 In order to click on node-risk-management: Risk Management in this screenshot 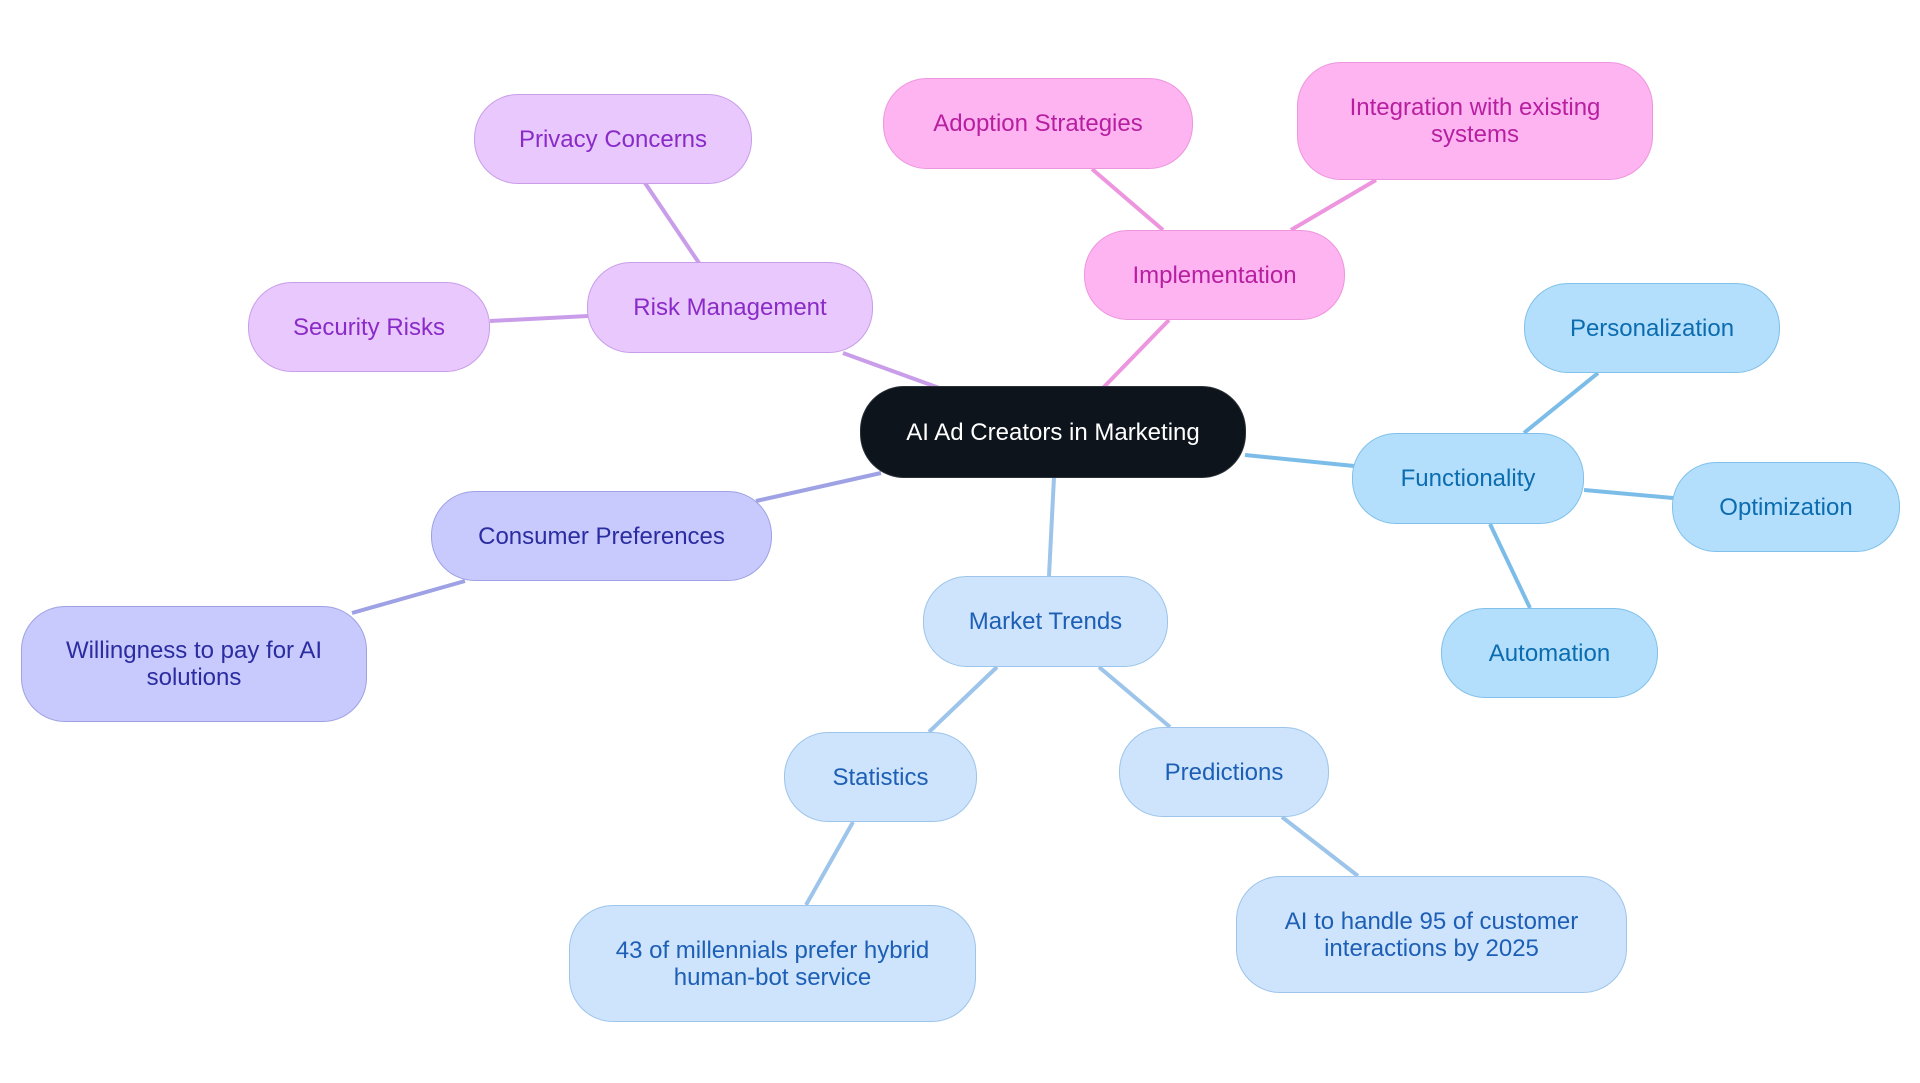, I will do `click(730, 307)`.